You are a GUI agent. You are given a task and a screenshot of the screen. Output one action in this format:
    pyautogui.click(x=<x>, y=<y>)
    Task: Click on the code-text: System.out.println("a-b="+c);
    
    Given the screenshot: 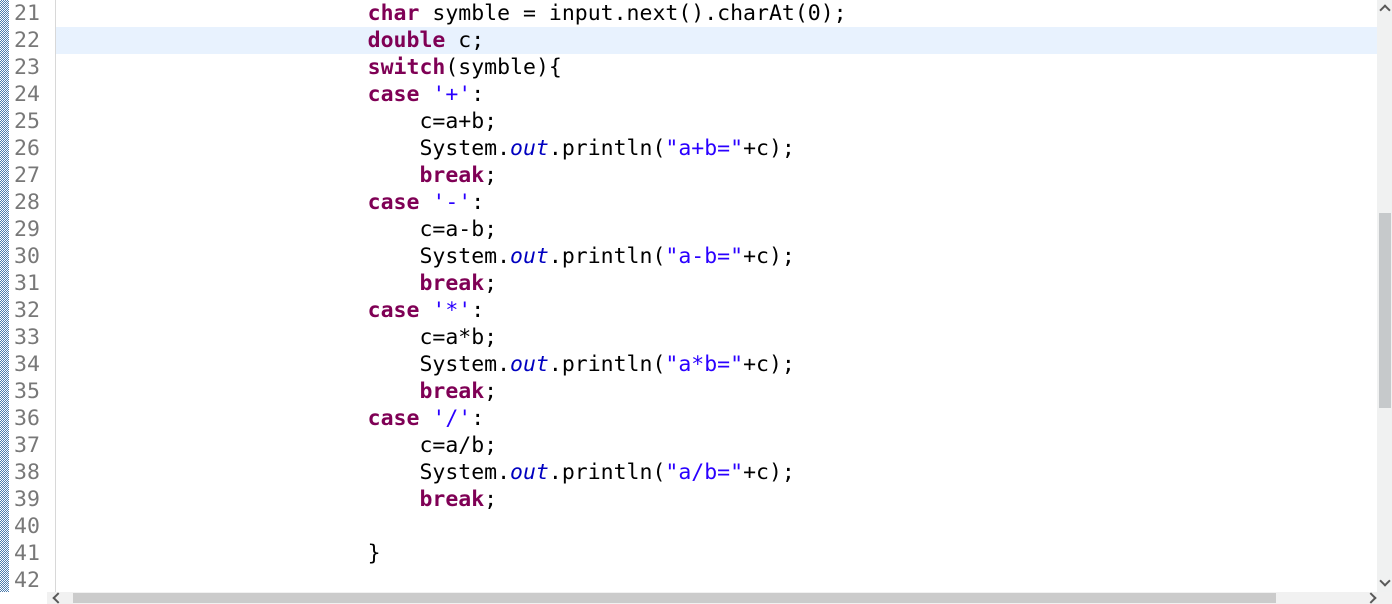 What is the action you would take?
    pyautogui.click(x=716, y=256)
    